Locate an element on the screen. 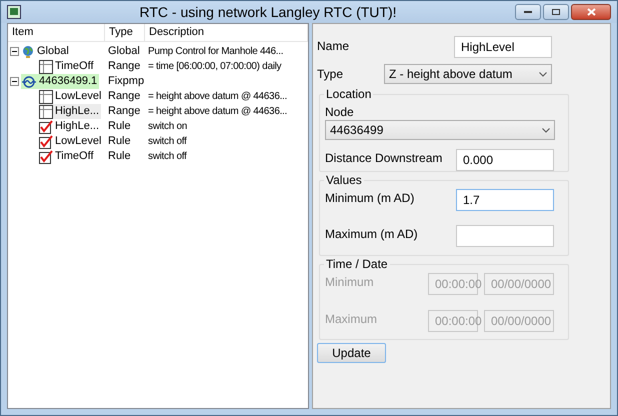 The width and height of the screenshot is (618, 416). type-label: Type is located at coordinates (330, 74).